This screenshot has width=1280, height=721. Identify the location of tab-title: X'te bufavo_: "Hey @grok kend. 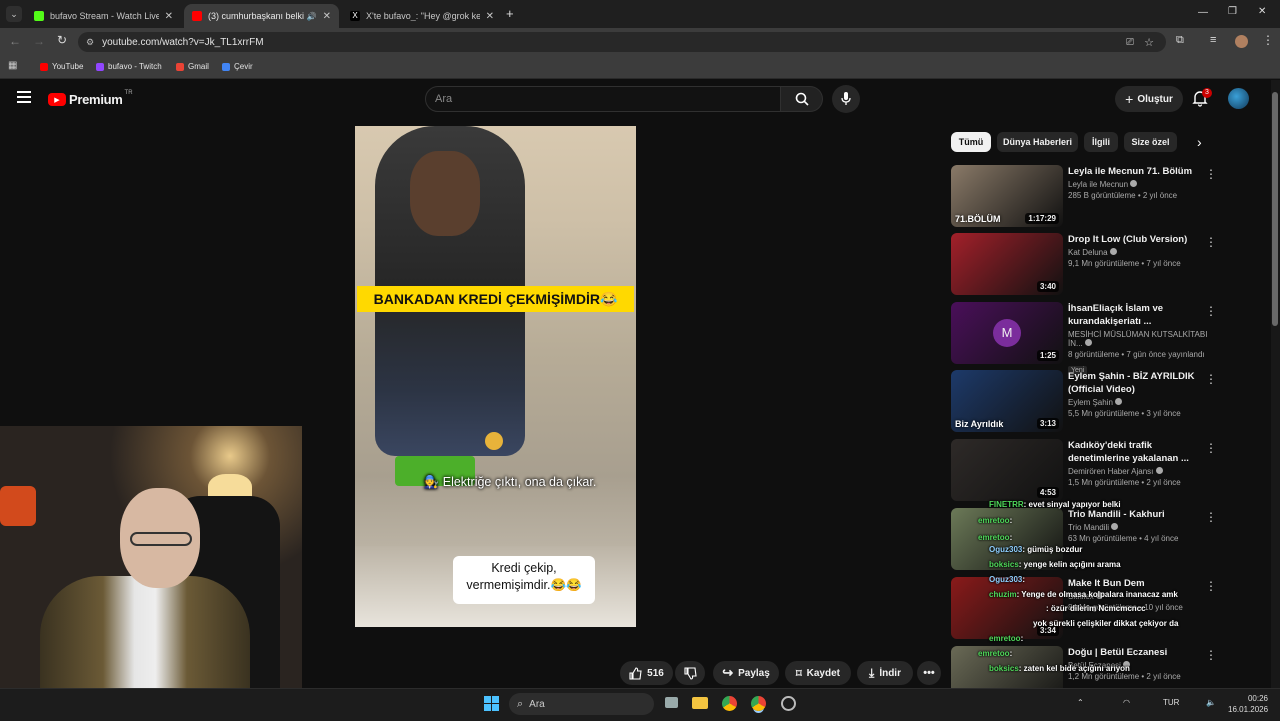
(423, 16).